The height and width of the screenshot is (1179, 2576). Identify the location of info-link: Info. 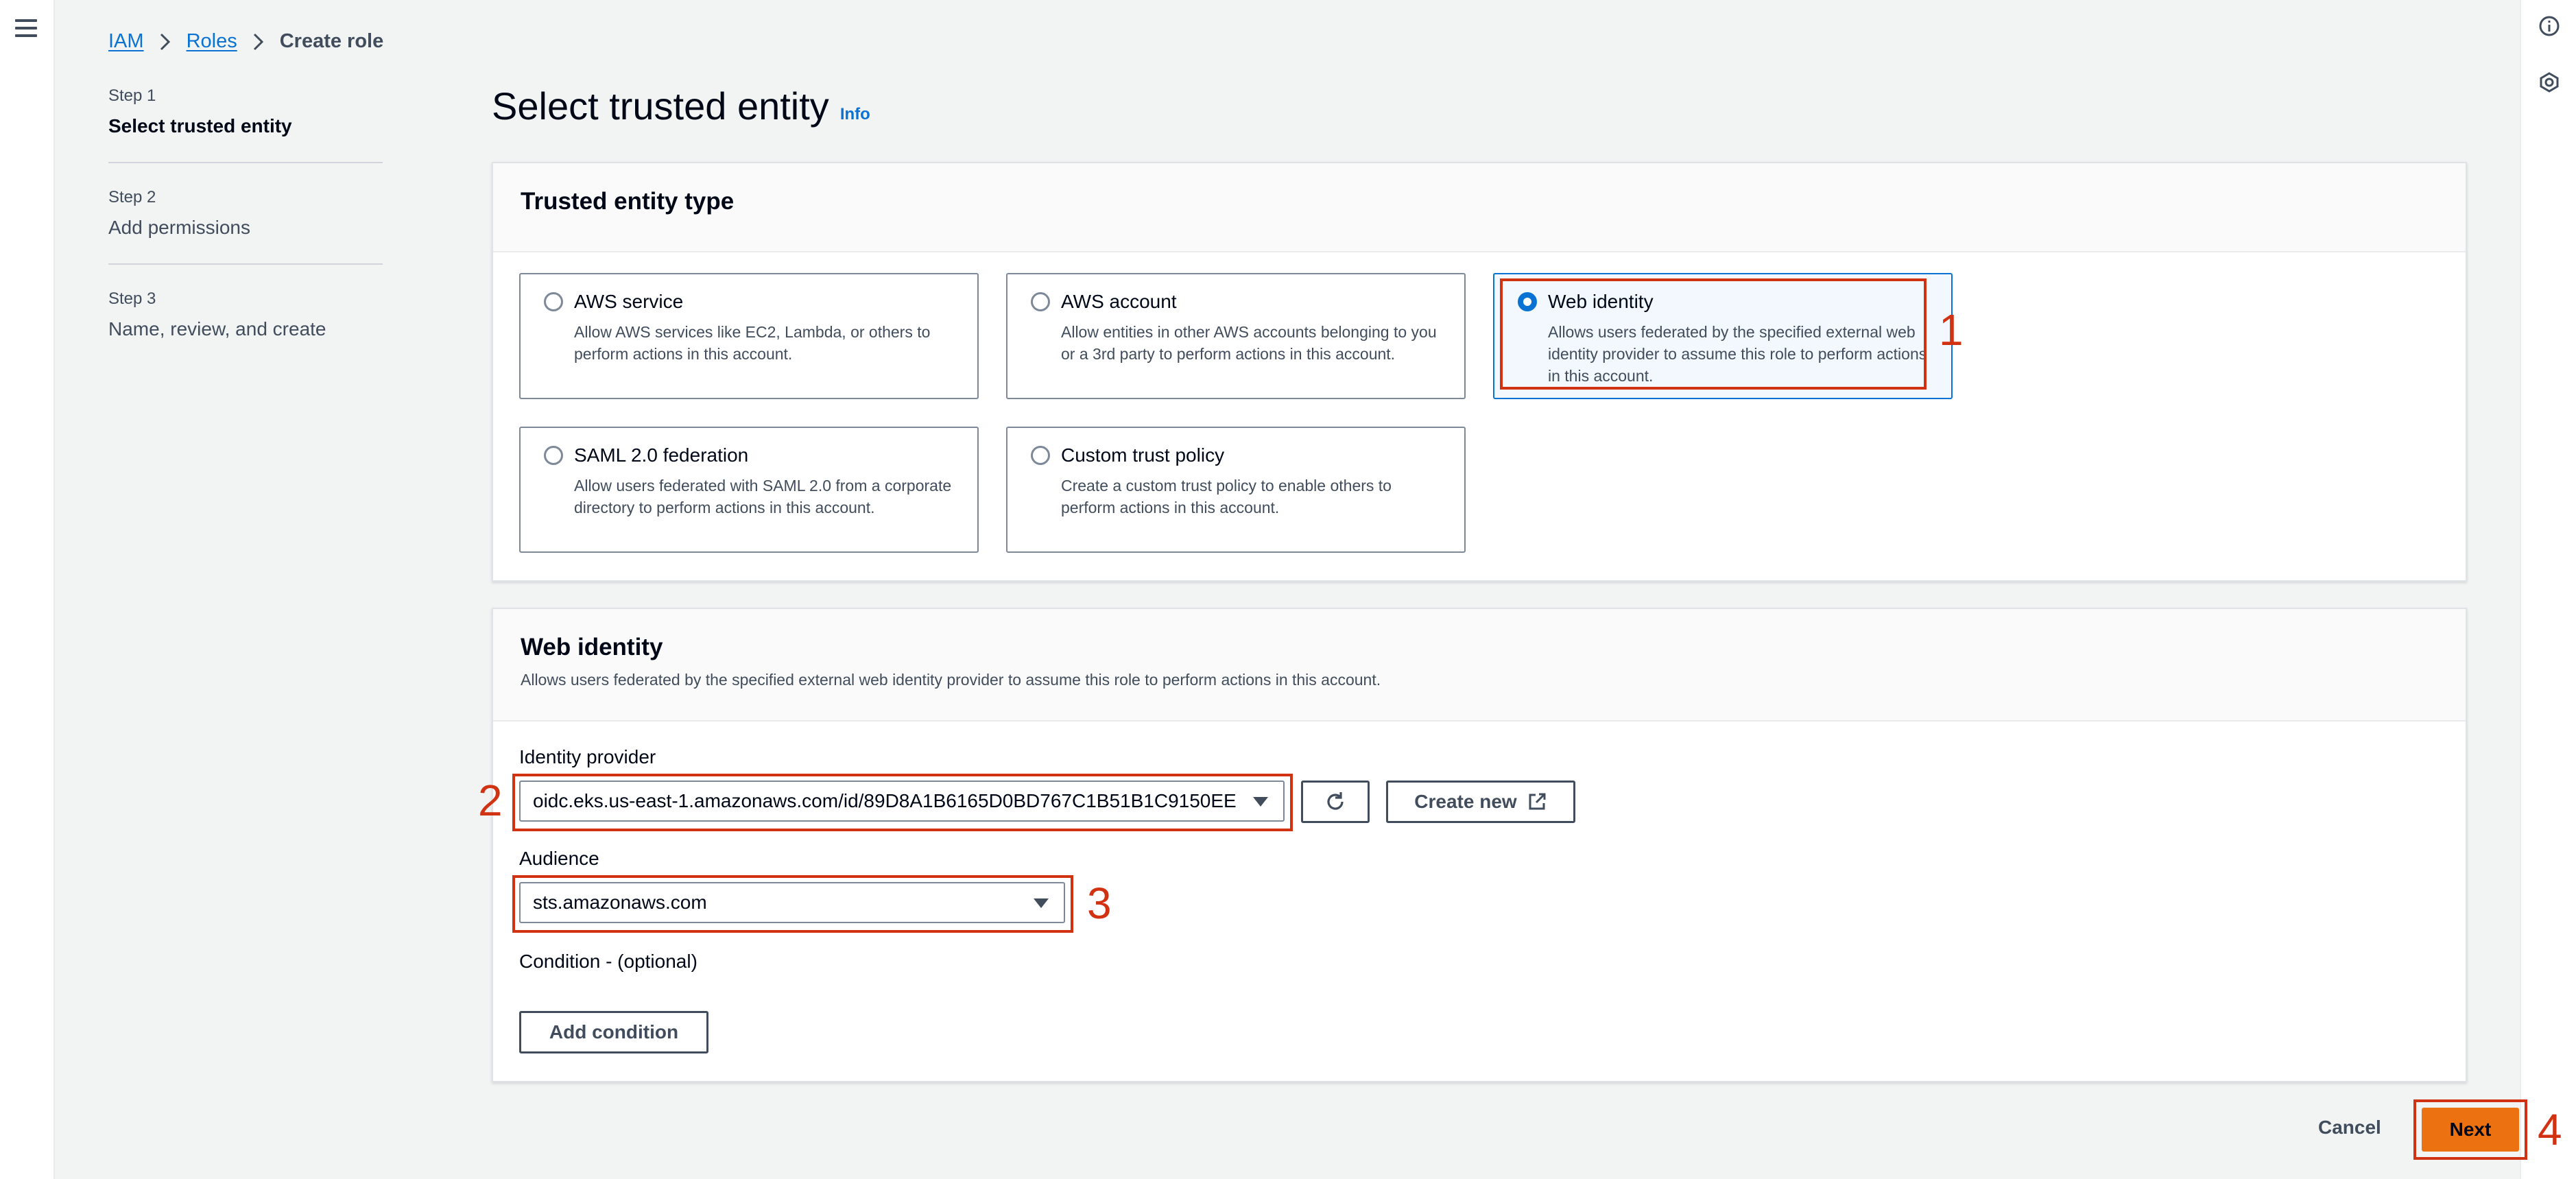
(855, 114).